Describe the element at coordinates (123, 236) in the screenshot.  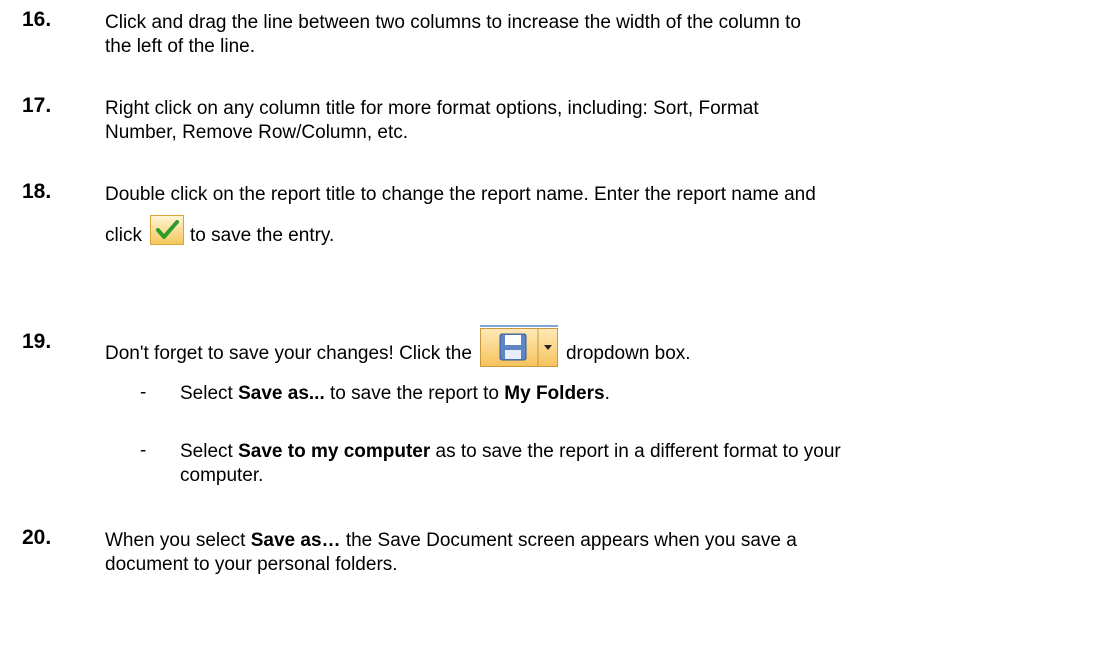
I see `step-18-click-text: click` at that location.